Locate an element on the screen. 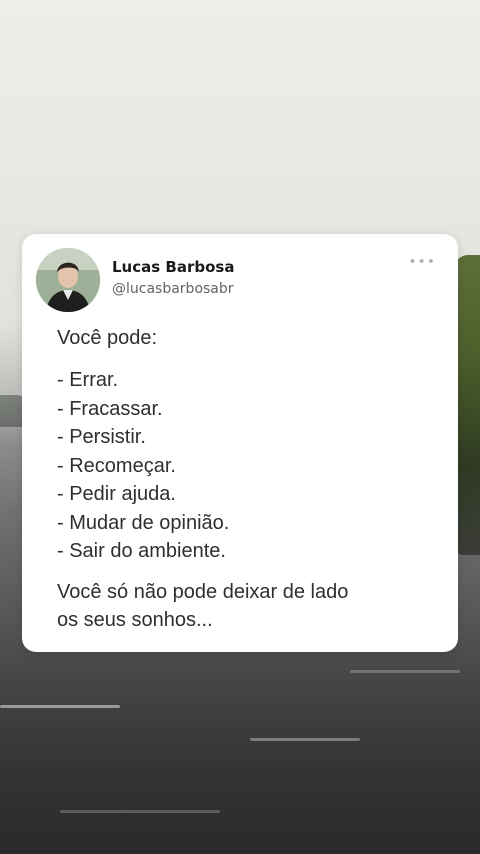 The height and width of the screenshot is (854, 480). person-icon is located at coordinates (68, 280).